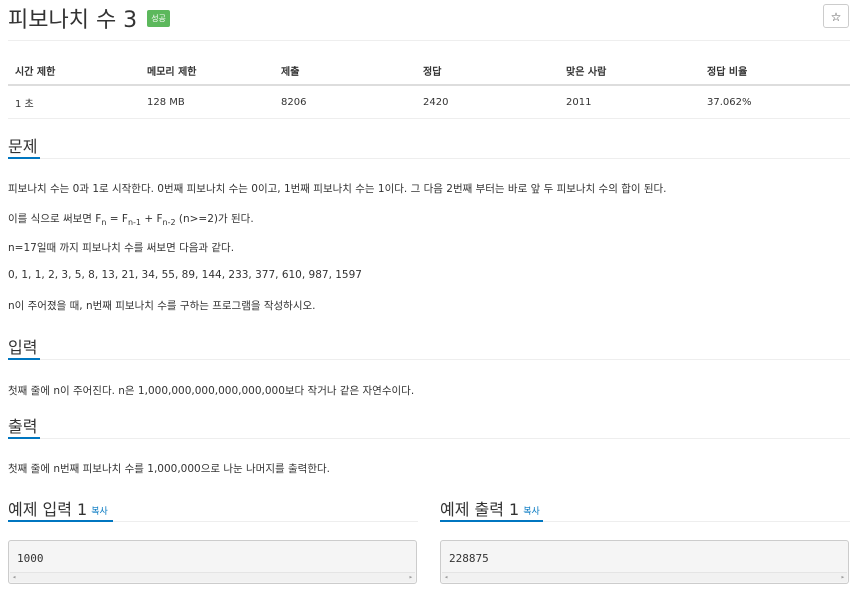 The width and height of the screenshot is (856, 590). Describe the element at coordinates (24, 158) in the screenshot. I see `description-underline` at that location.